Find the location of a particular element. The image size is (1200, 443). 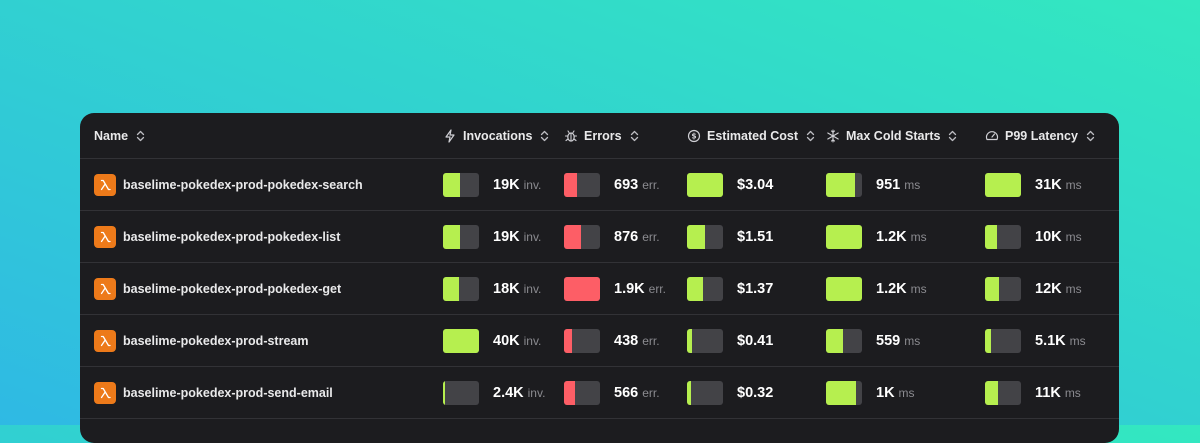

column-header-latency: P99 Latency is located at coordinates (1040, 135).